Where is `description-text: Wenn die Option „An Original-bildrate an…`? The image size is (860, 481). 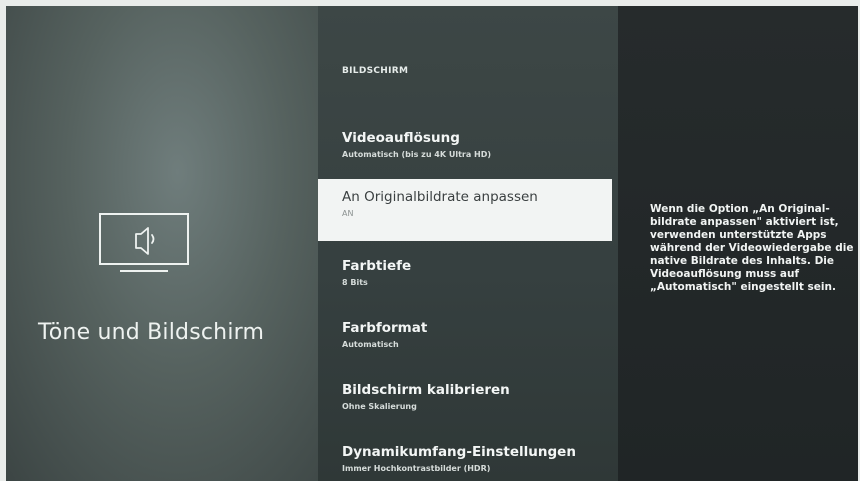 description-text: Wenn die Option „An Original-bildrate an… is located at coordinates (752, 248).